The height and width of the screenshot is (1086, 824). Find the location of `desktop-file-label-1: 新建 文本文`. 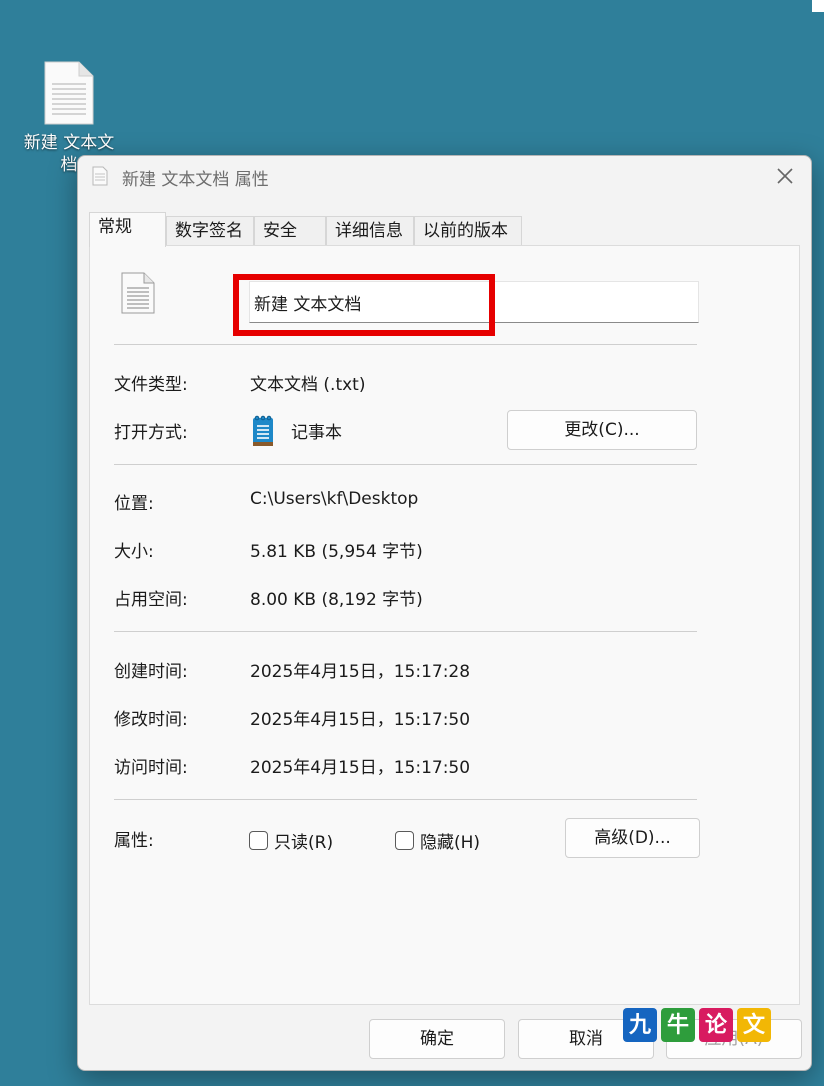

desktop-file-label-1: 新建 文本文 is located at coordinates (69, 143).